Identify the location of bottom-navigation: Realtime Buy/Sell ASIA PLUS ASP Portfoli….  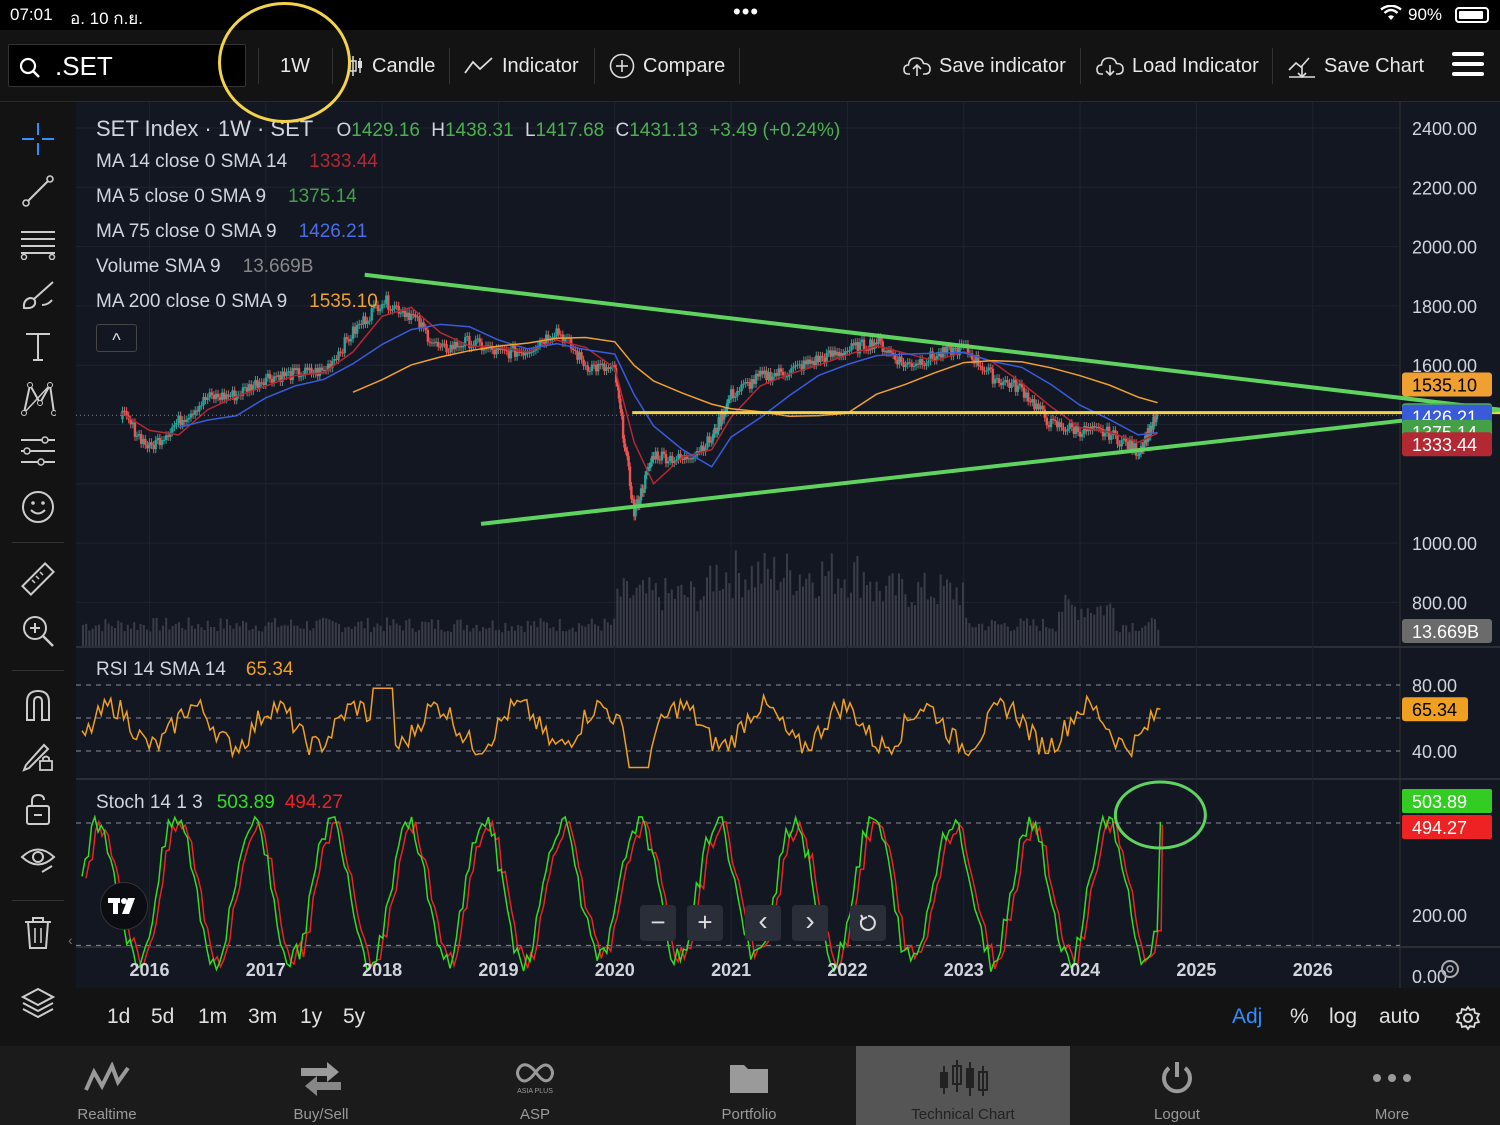
(750, 1085).